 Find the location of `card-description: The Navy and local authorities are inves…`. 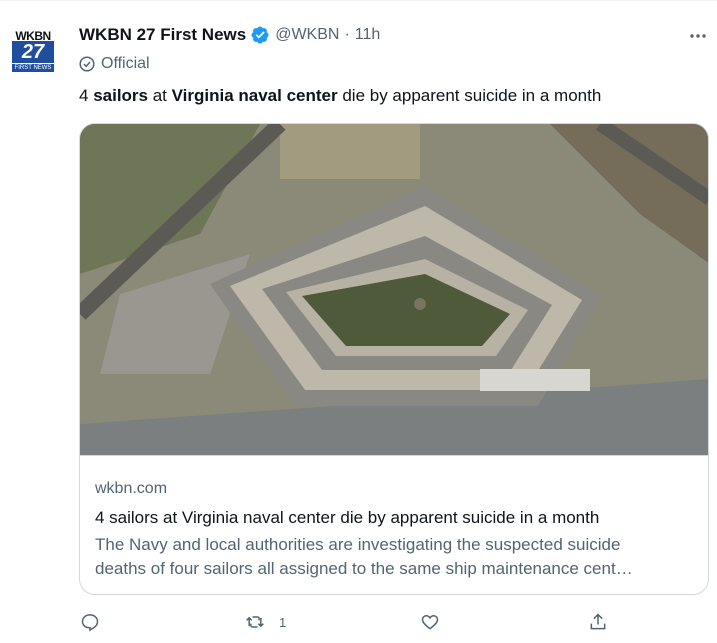

card-description: The Navy and local authorities are inves… is located at coordinates (392, 557).